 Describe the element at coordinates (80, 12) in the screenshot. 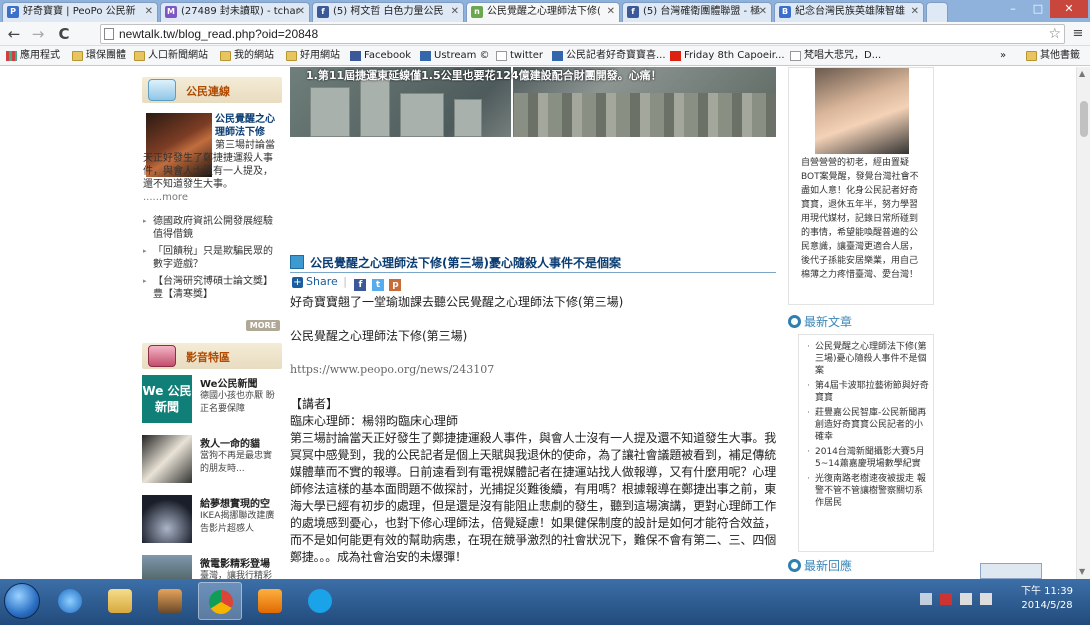

I see `tab-peopo: P 好奇寶寶 | PeoPo 公民新 ✕` at that location.